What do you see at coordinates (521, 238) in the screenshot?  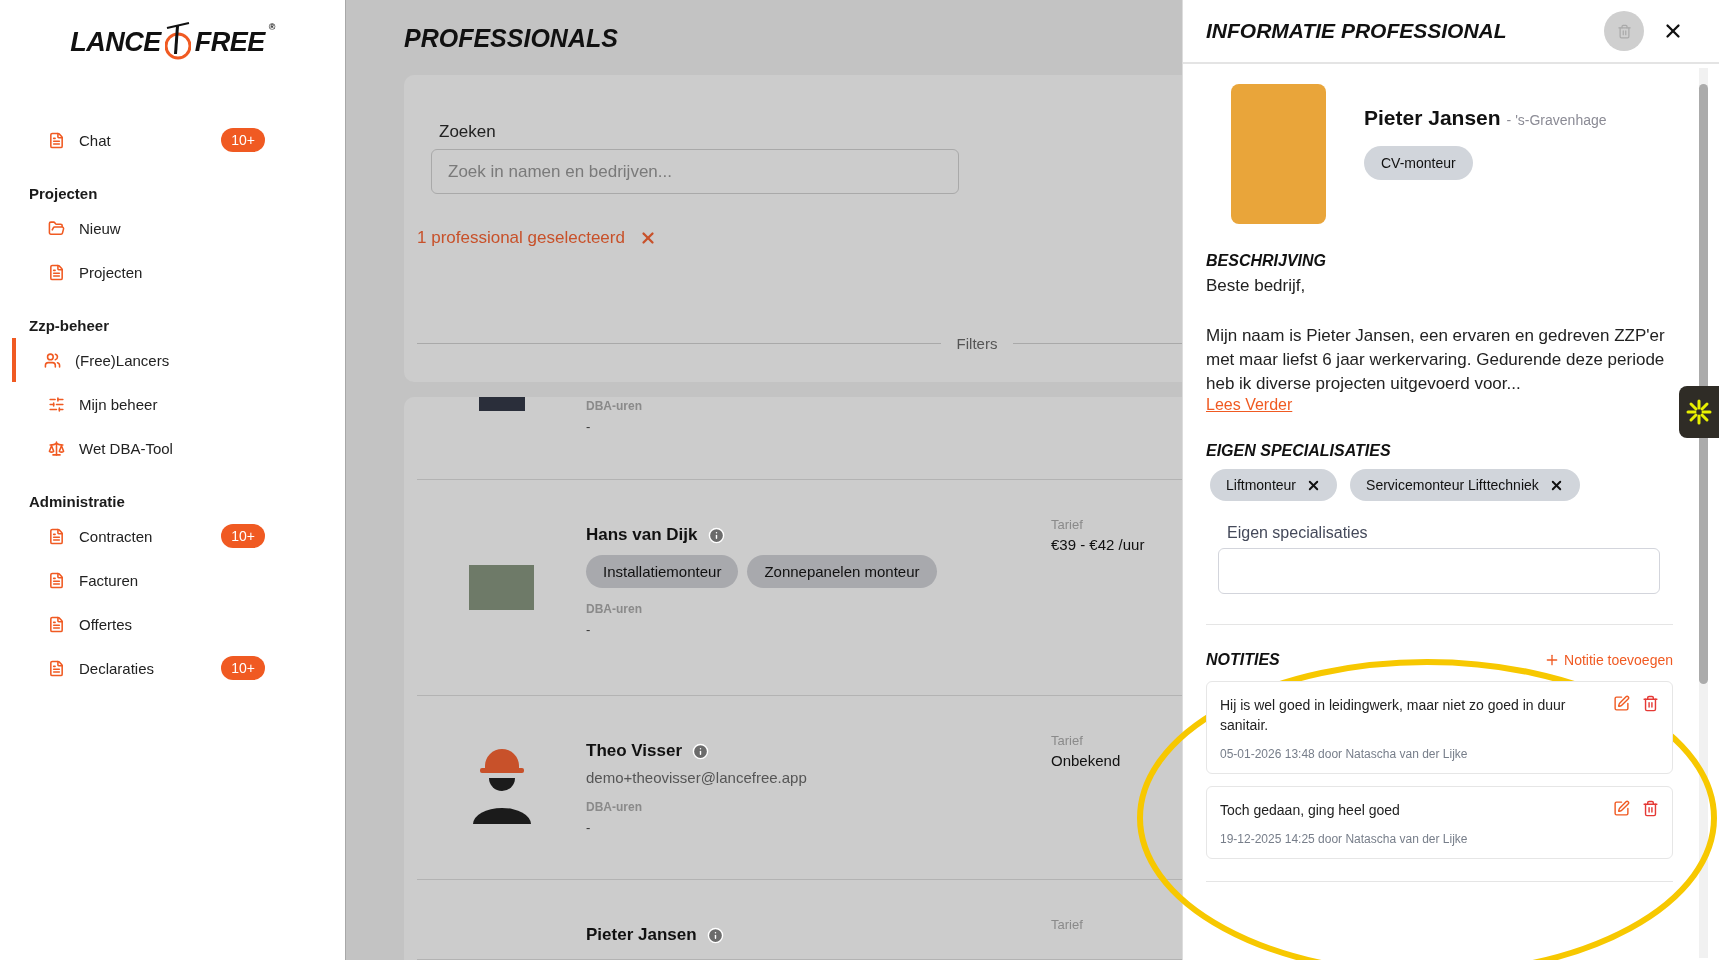 I see `selection-text: 1 professional geselecteerd` at bounding box center [521, 238].